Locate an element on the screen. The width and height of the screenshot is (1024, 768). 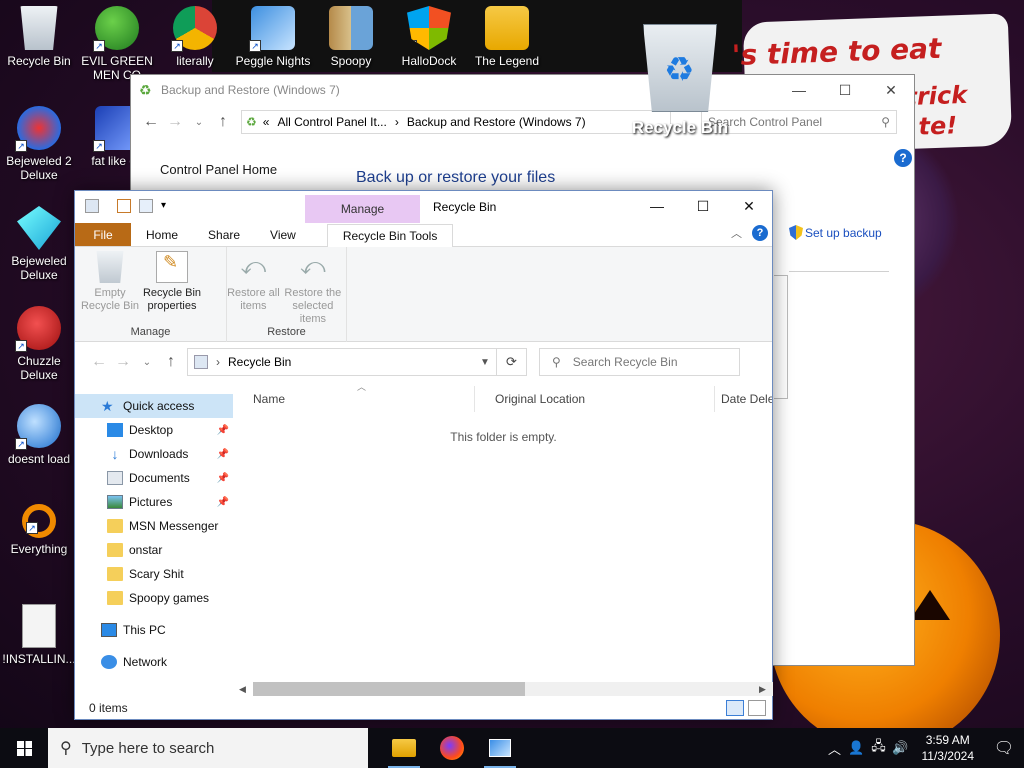
nav-this-pc: This PC is located at coordinates (154, 630).